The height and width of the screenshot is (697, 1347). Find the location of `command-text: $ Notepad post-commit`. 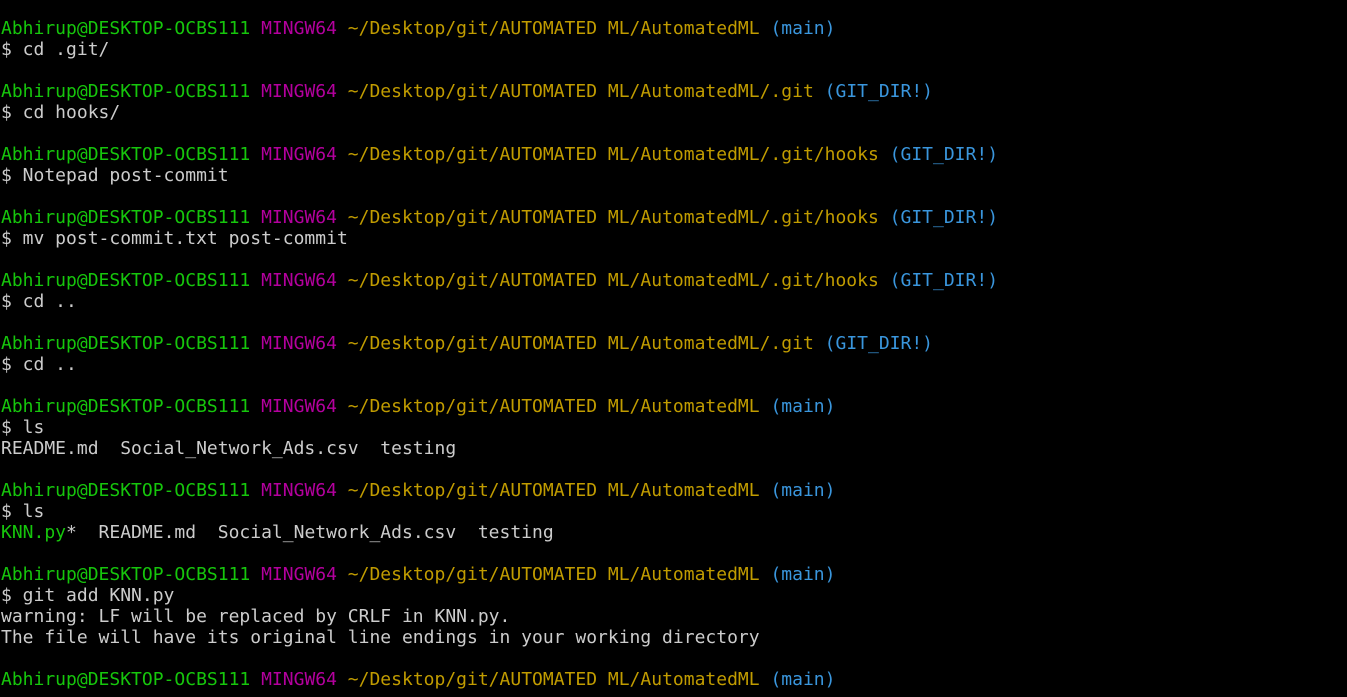

command-text: $ Notepad post-commit is located at coordinates (115, 175).